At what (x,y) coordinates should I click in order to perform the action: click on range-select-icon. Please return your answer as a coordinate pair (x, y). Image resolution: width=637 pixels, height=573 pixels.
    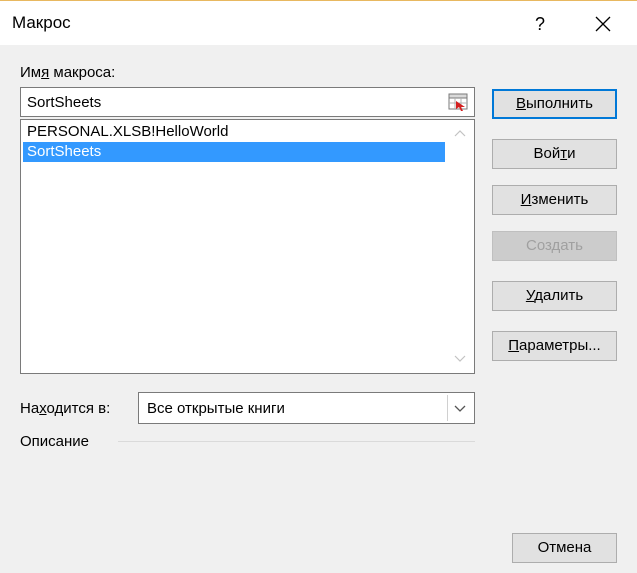
    Looking at the image, I should click on (459, 102).